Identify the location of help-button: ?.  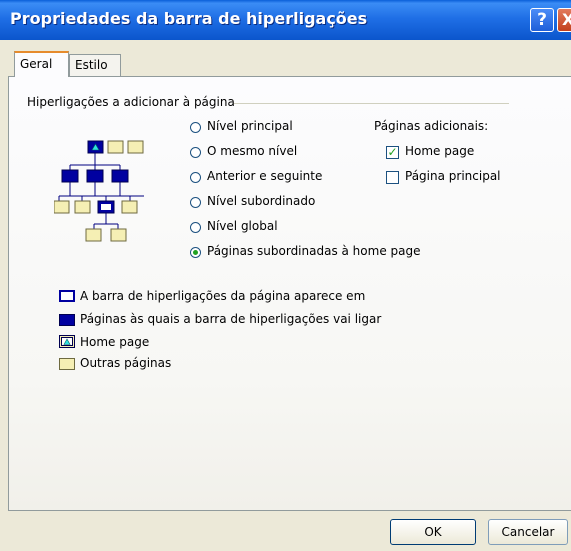
(542, 20).